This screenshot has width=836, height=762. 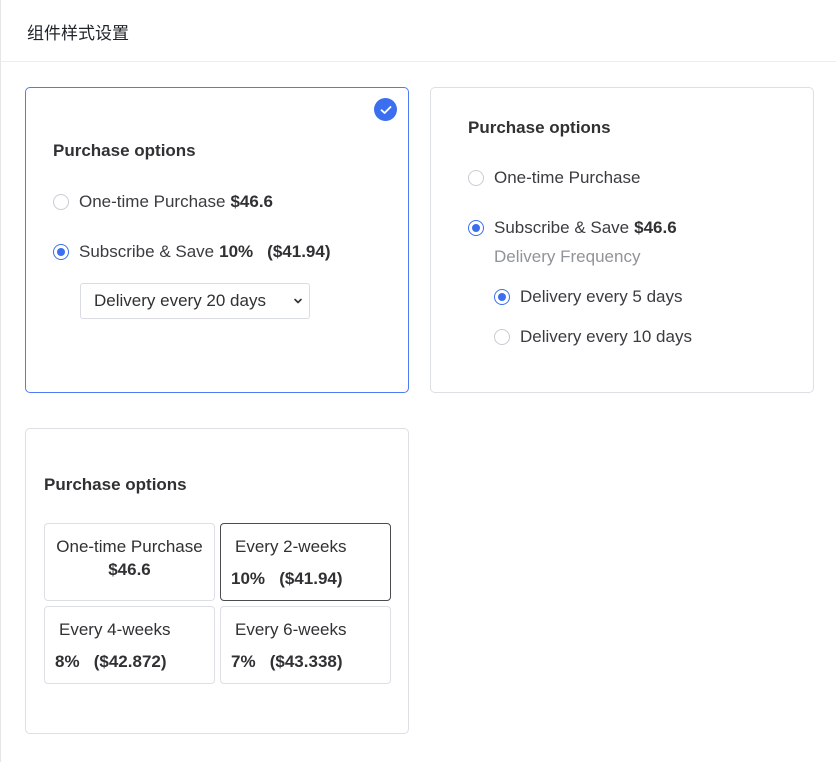 What do you see at coordinates (287, 578) in the screenshot?
I see `tile-price: 10% ($41.94)` at bounding box center [287, 578].